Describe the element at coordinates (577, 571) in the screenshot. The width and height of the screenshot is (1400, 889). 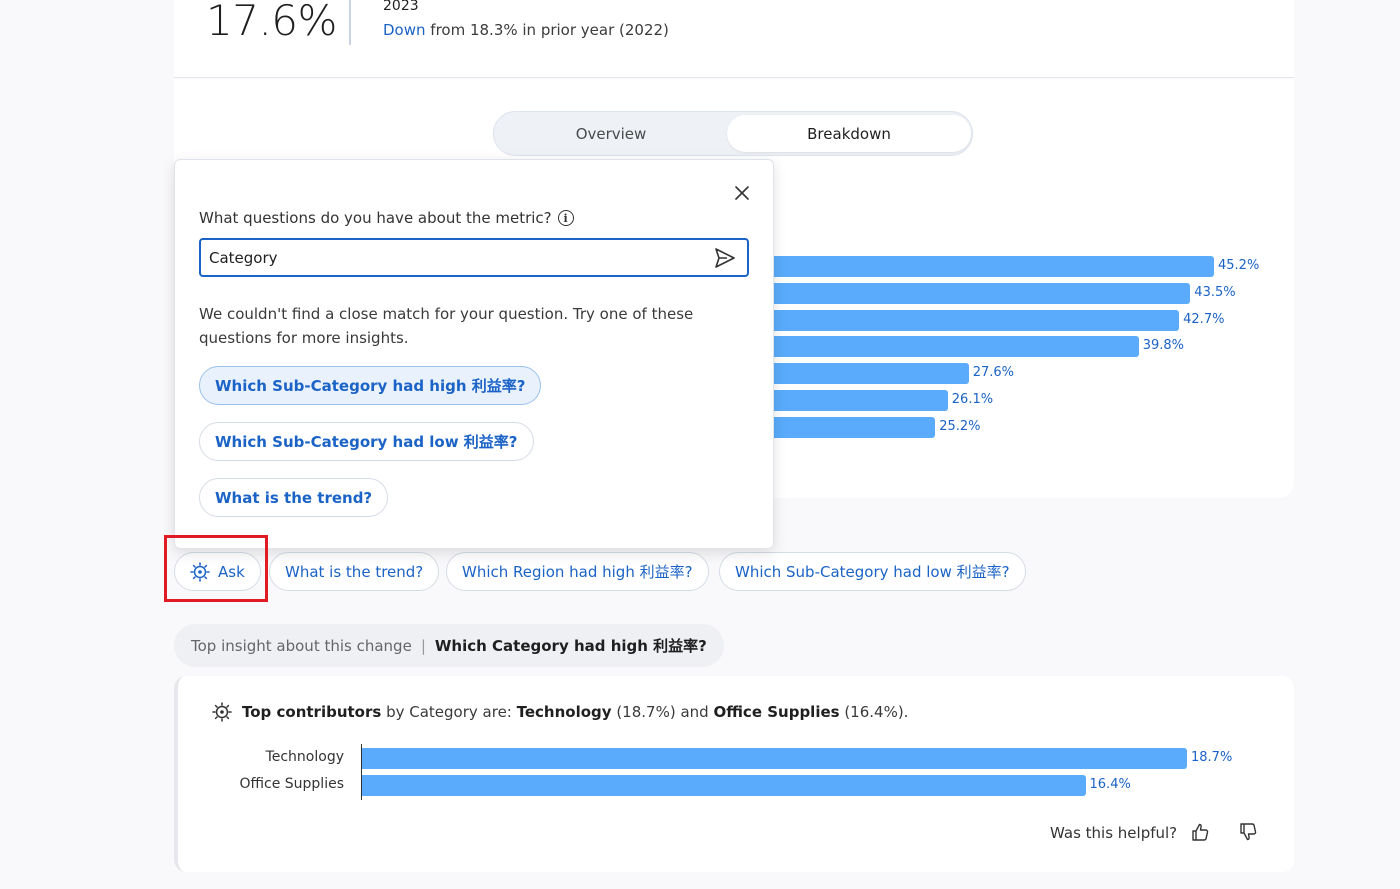
I see `chip-region-high: Which Region had high 利益率?` at that location.